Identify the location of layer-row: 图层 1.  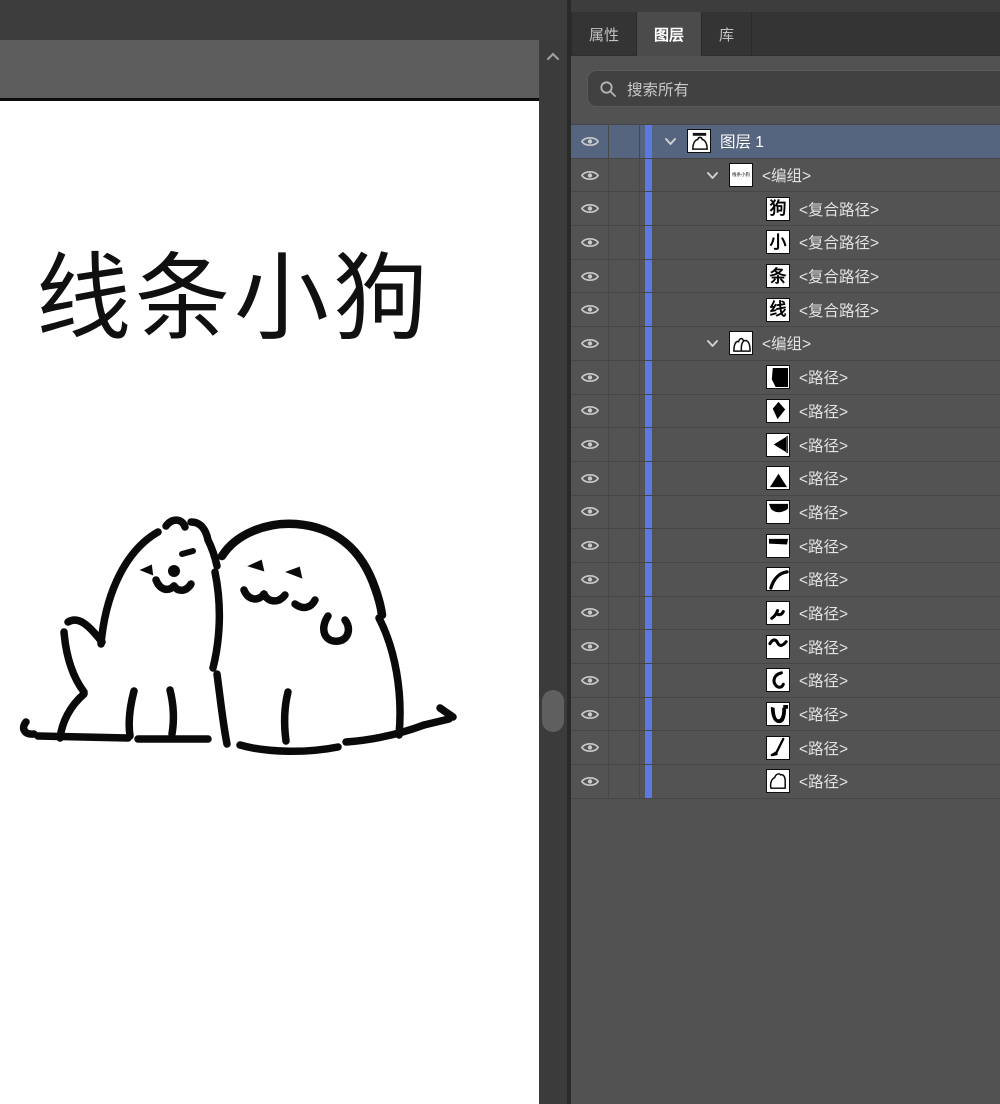
(785, 142).